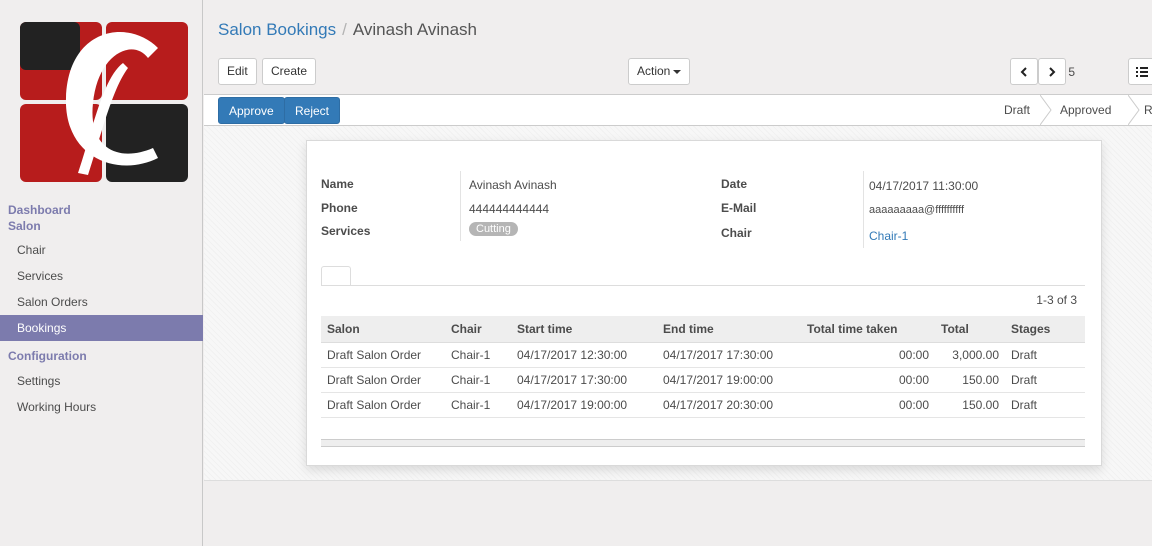 The image size is (1152, 546). What do you see at coordinates (584, 405) in the screenshot?
I see `cell-start-time: 04/17/2017 19:00:00` at bounding box center [584, 405].